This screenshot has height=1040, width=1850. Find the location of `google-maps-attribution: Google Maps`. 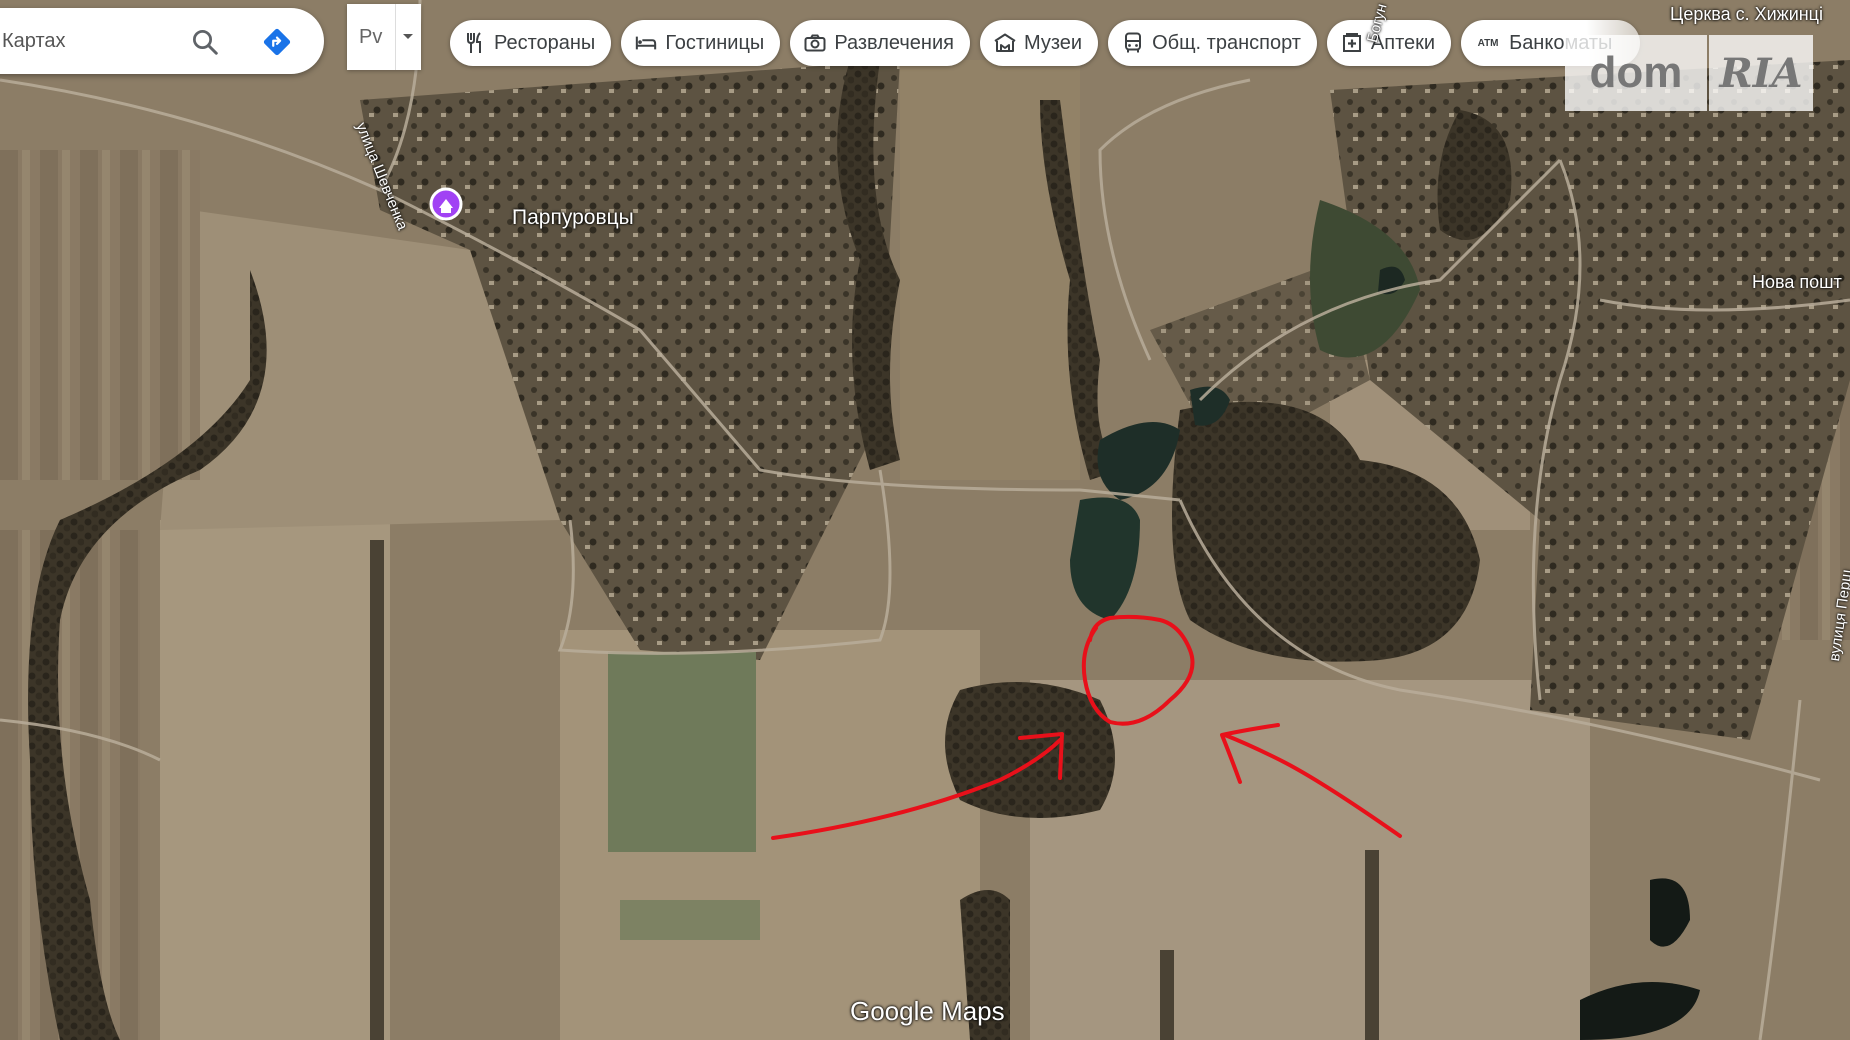

google-maps-attribution: Google Maps is located at coordinates (927, 1011).